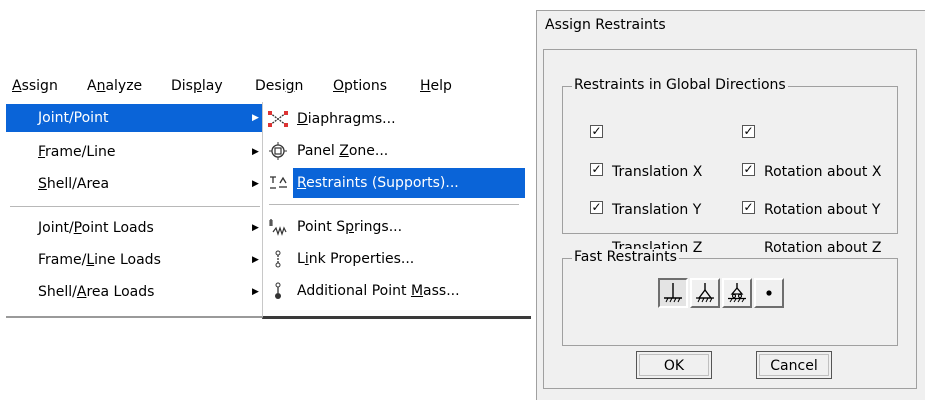  Describe the element at coordinates (278, 259) in the screenshot. I see `link-icon` at that location.